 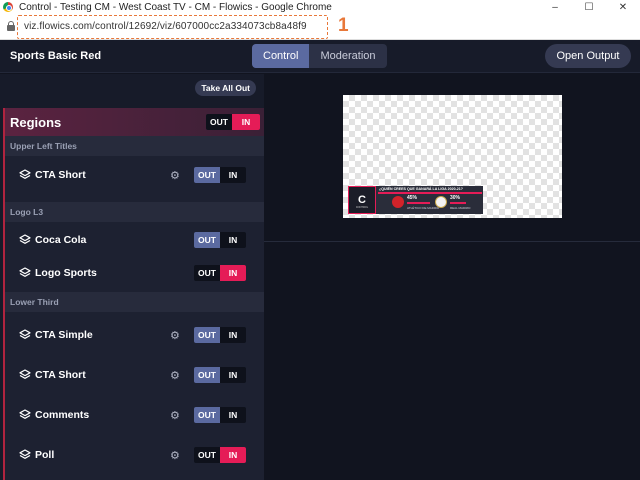 I want to click on region-item-coca-cola: Coca Cola OUT IN, so click(x=134, y=240).